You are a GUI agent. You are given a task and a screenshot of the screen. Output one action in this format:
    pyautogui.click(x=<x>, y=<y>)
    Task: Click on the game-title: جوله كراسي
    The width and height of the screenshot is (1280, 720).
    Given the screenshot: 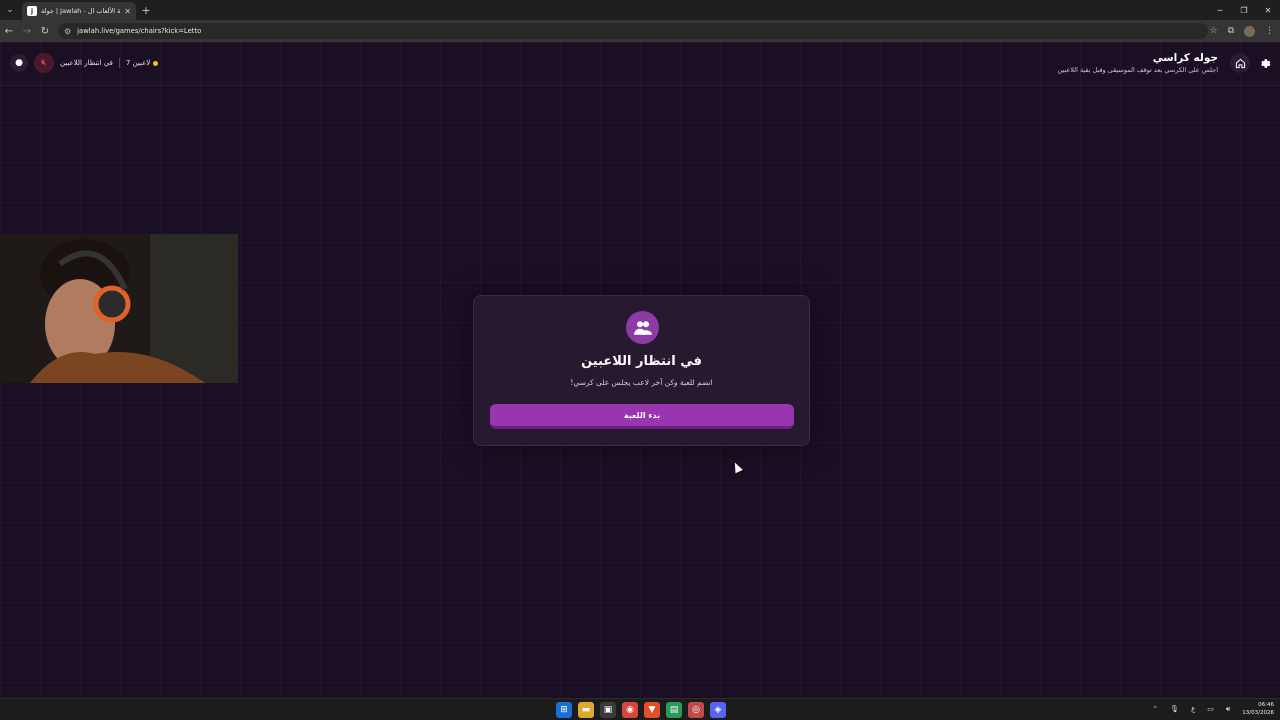 What is the action you would take?
    pyautogui.click(x=1185, y=58)
    